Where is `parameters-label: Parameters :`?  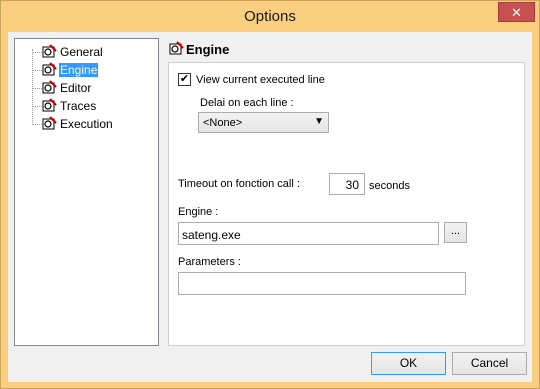 parameters-label: Parameters : is located at coordinates (209, 262).